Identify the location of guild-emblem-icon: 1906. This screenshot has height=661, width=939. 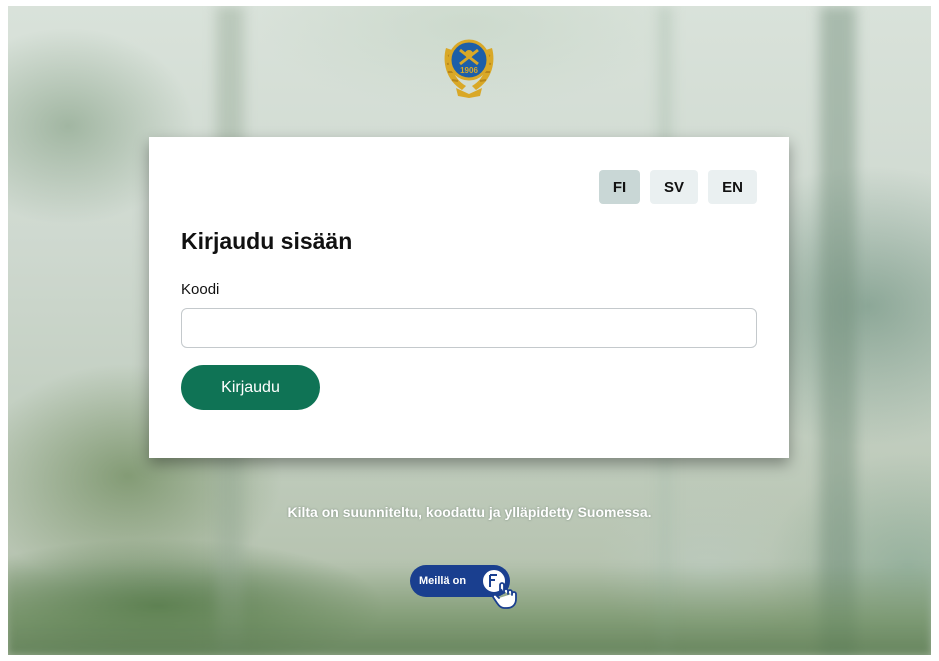
(469, 68).